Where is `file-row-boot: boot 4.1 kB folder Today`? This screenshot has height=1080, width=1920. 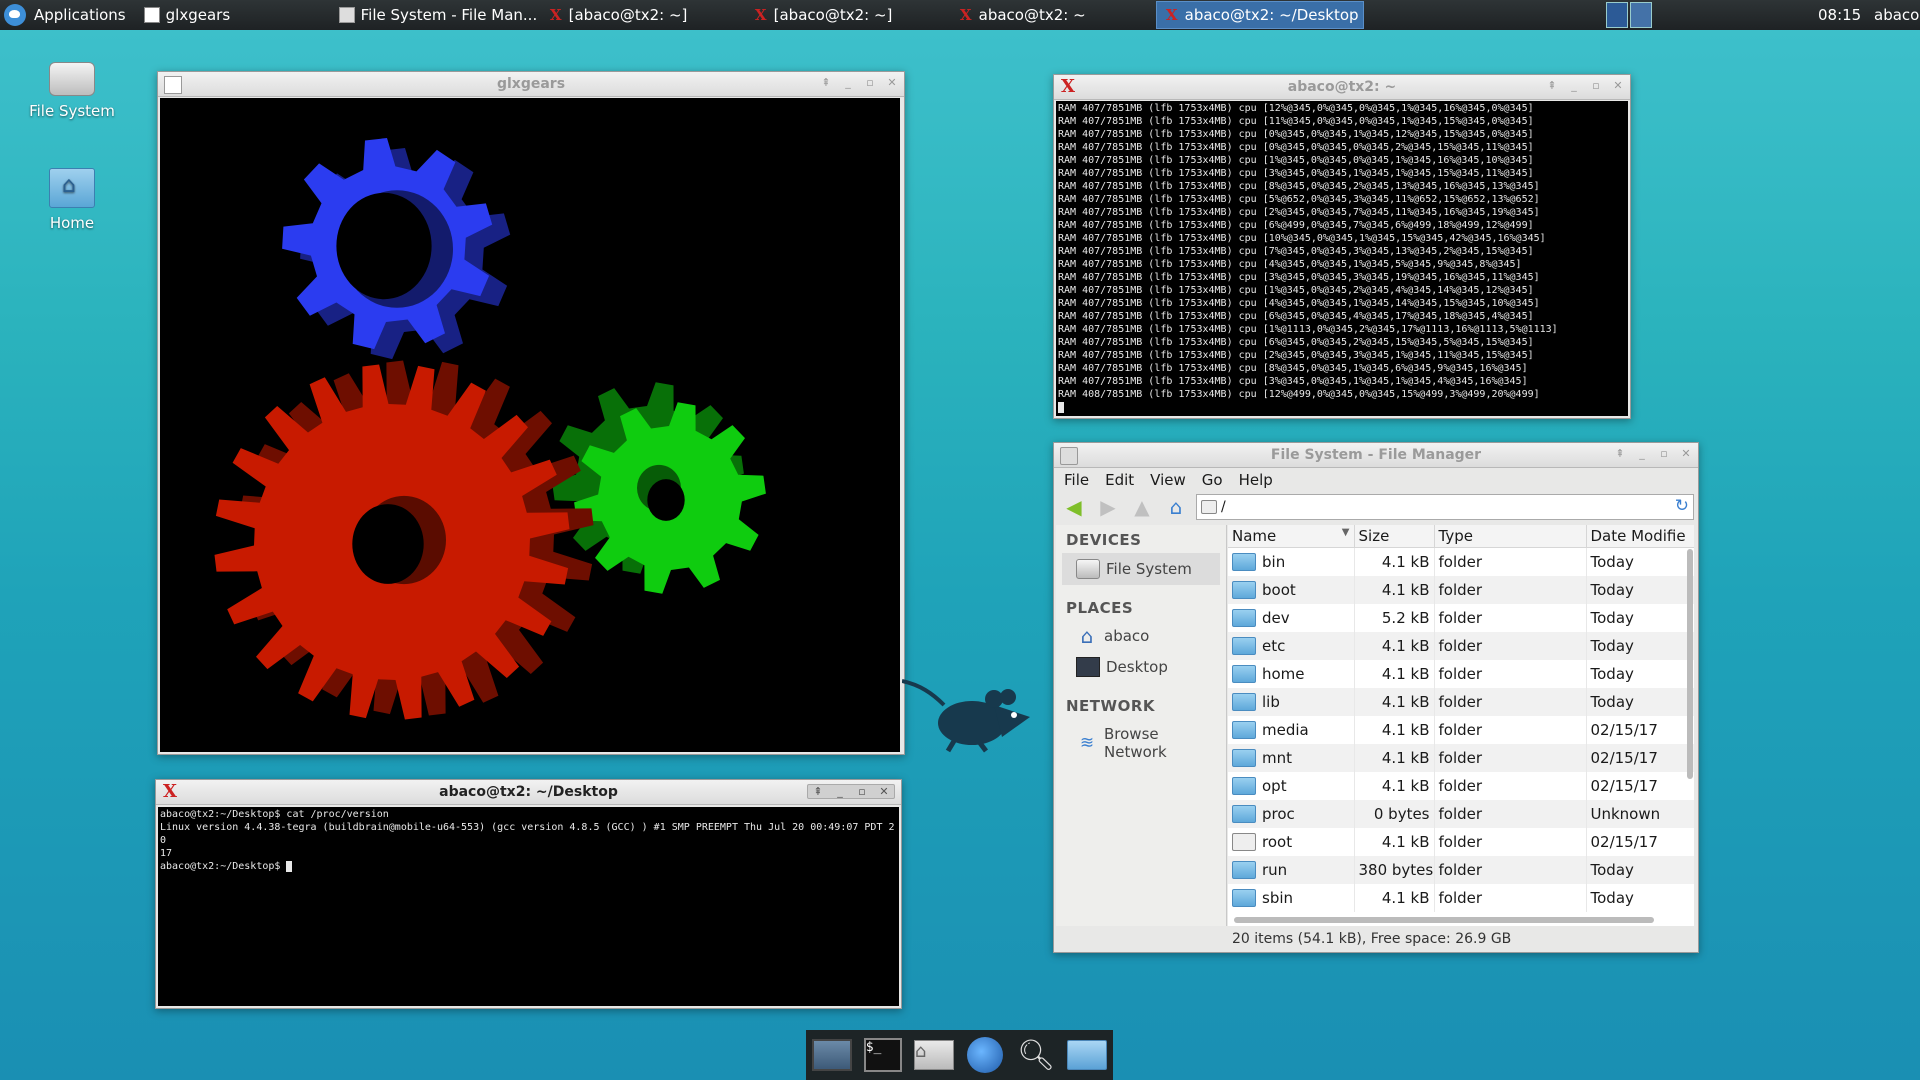 file-row-boot: boot 4.1 kB folder Today is located at coordinates (1461, 590).